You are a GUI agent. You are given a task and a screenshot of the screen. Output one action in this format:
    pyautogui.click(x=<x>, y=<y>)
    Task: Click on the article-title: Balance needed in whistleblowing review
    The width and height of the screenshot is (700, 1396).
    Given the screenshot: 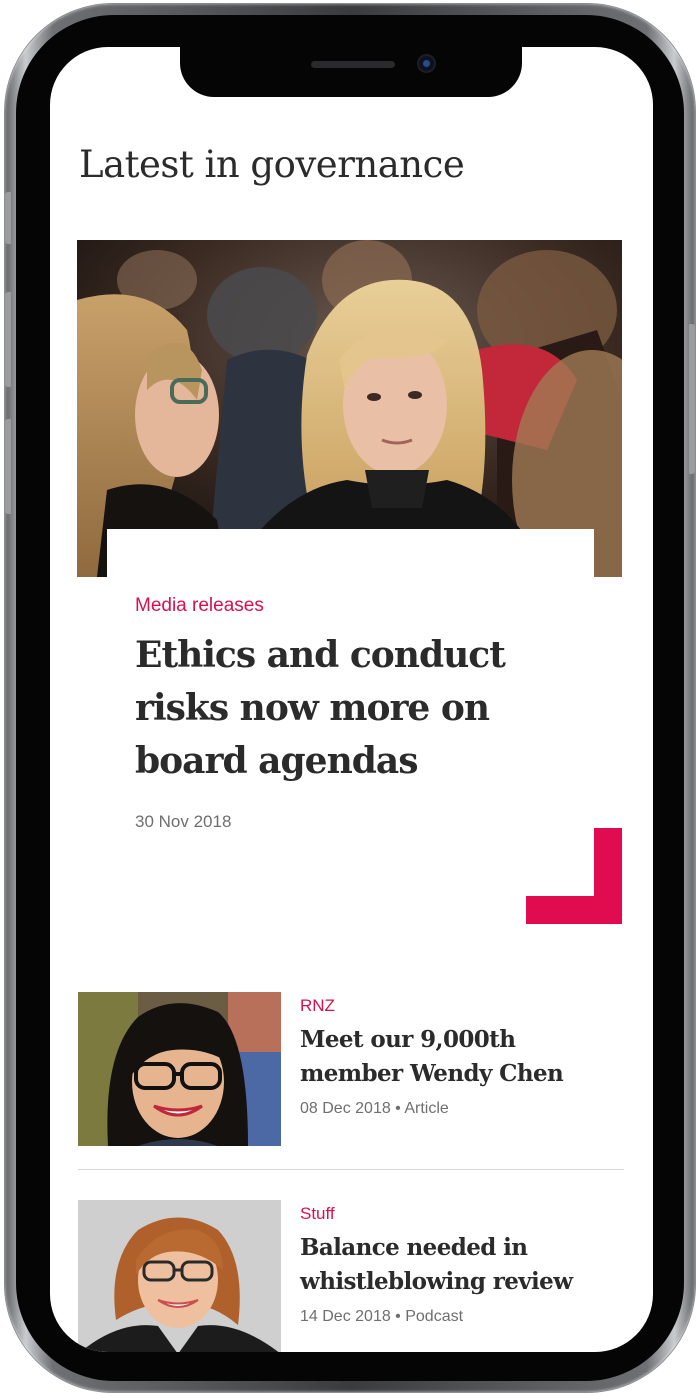 What is the action you would take?
    pyautogui.click(x=460, y=1265)
    